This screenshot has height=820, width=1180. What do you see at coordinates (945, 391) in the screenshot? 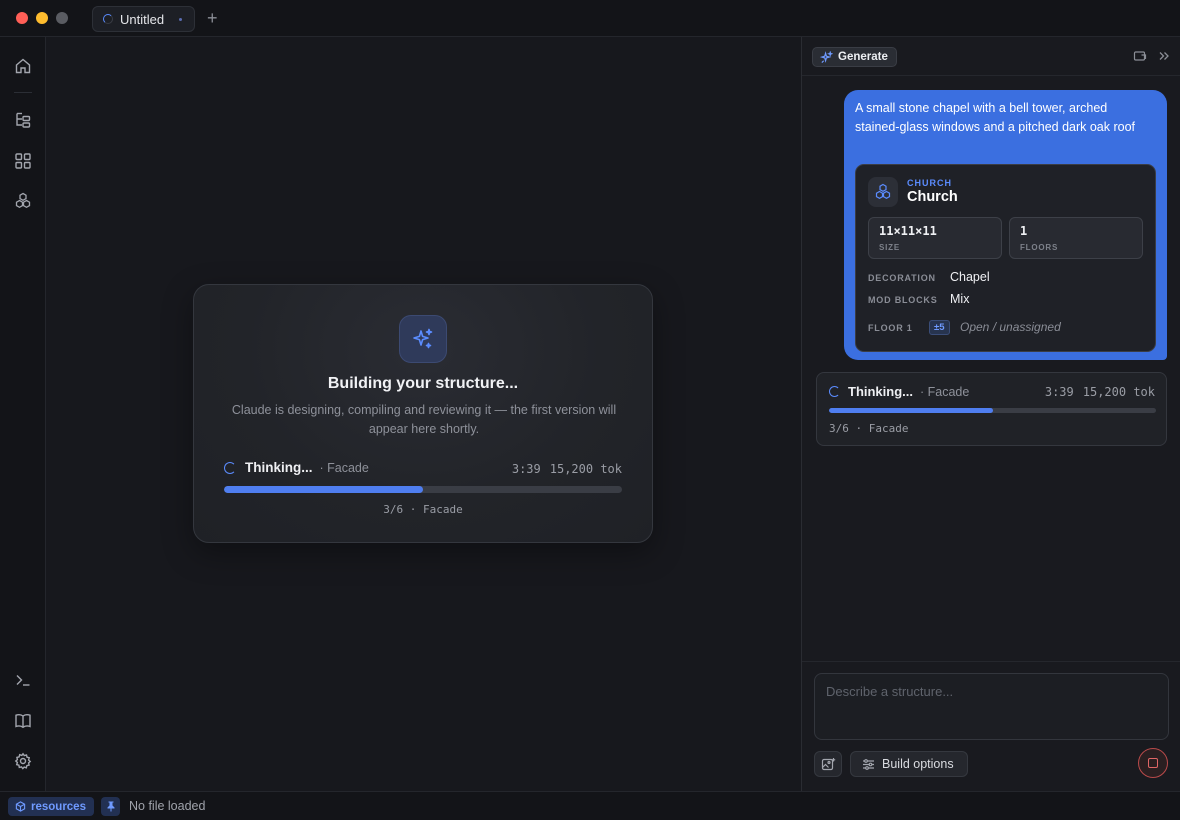
I see `thinking-stage: · Facade` at bounding box center [945, 391].